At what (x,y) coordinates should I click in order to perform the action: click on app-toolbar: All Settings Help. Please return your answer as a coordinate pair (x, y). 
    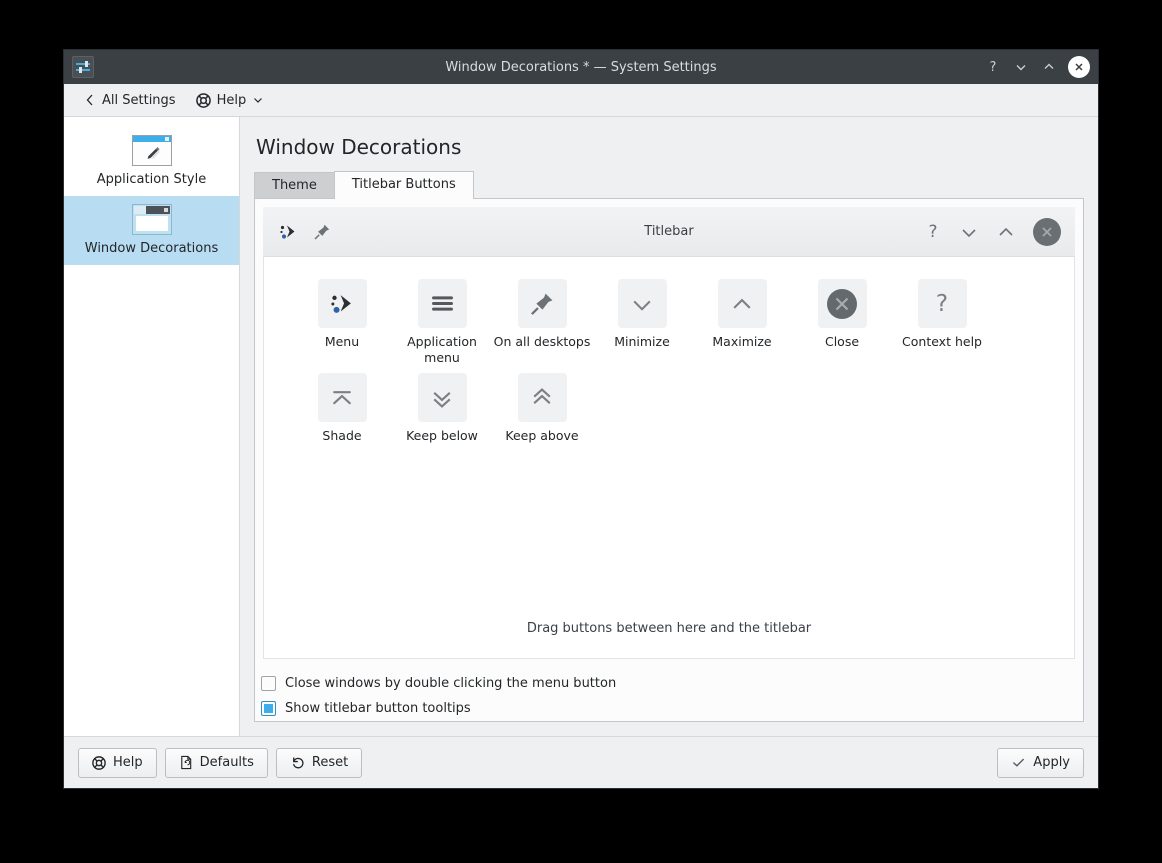
    Looking at the image, I should click on (581, 100).